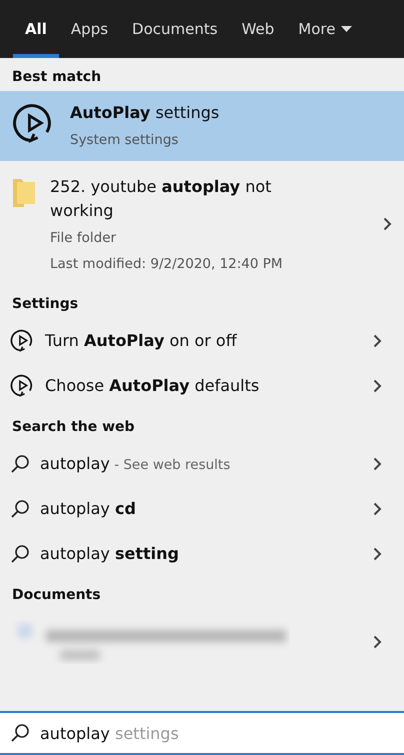  What do you see at coordinates (84, 238) in the screenshot?
I see `result-type: File folder` at bounding box center [84, 238].